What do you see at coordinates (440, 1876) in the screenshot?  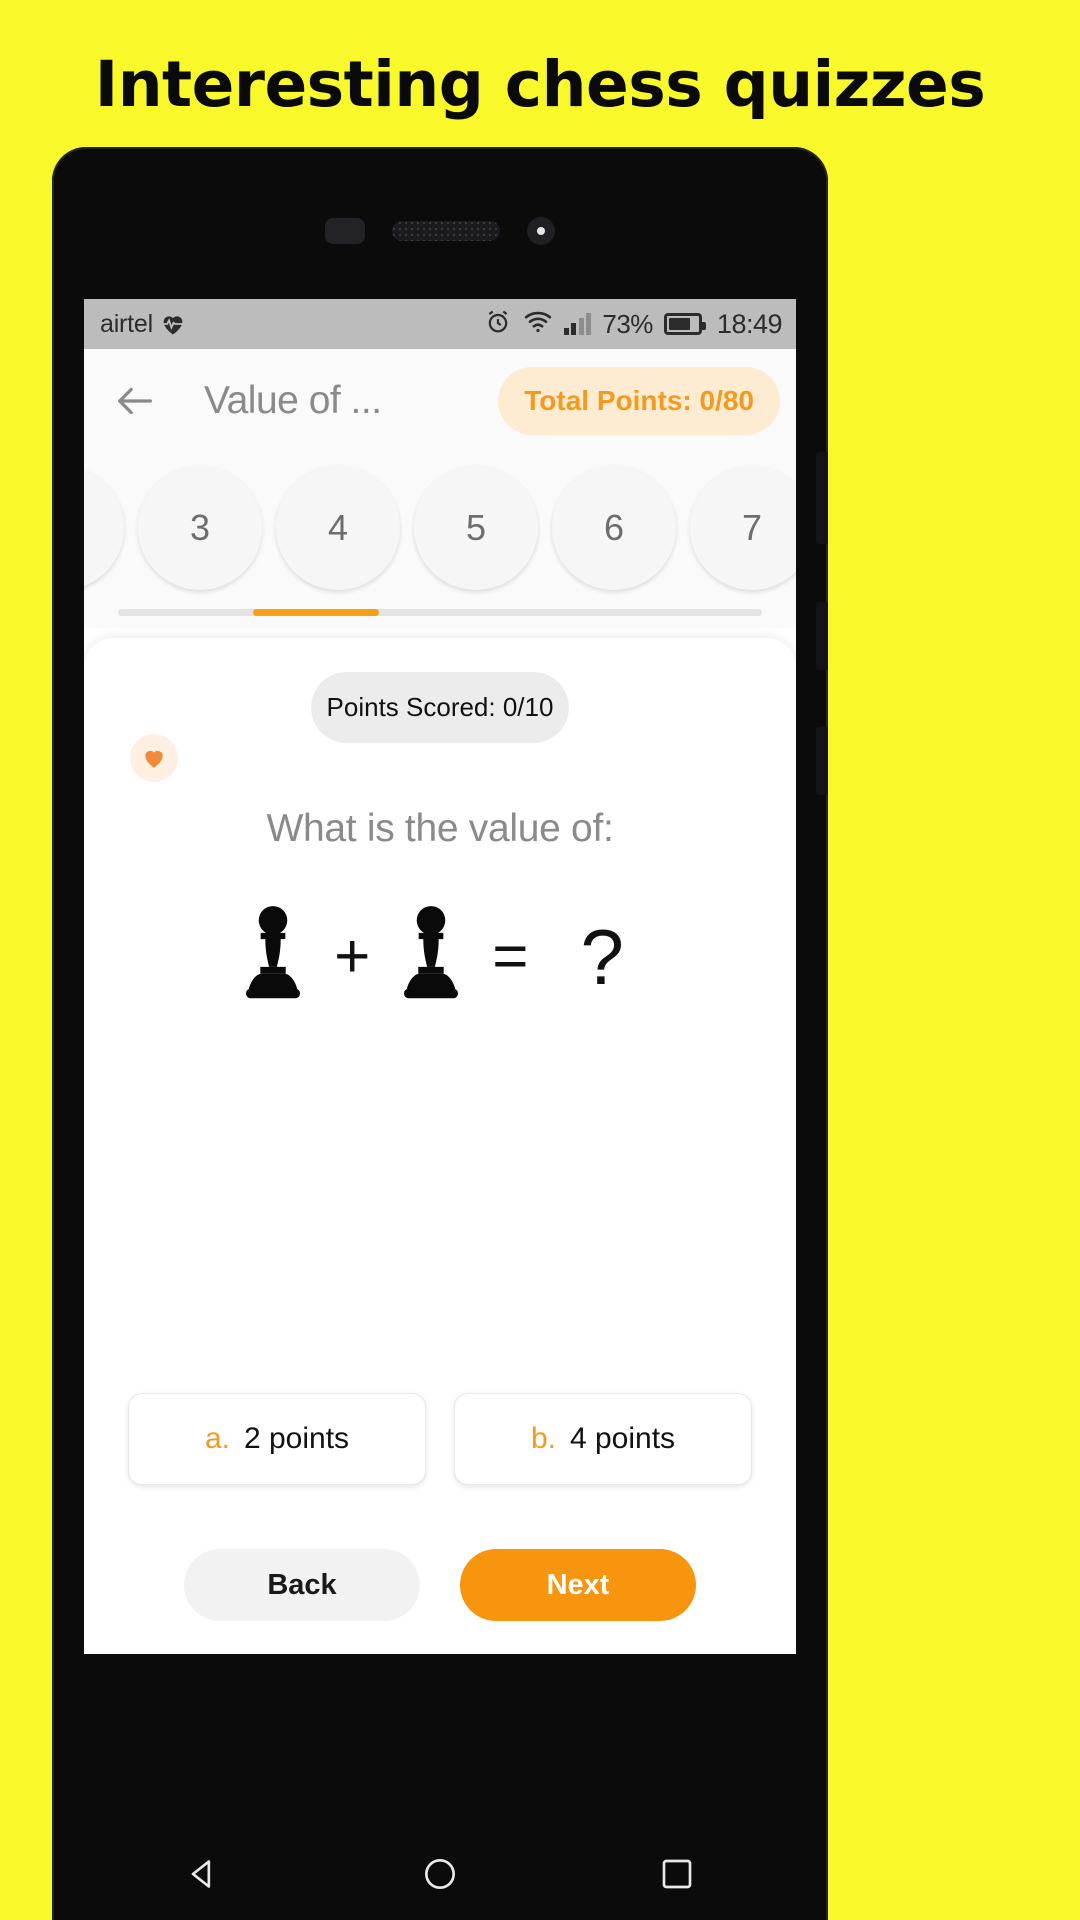 I see `nav-home-circle-icon` at bounding box center [440, 1876].